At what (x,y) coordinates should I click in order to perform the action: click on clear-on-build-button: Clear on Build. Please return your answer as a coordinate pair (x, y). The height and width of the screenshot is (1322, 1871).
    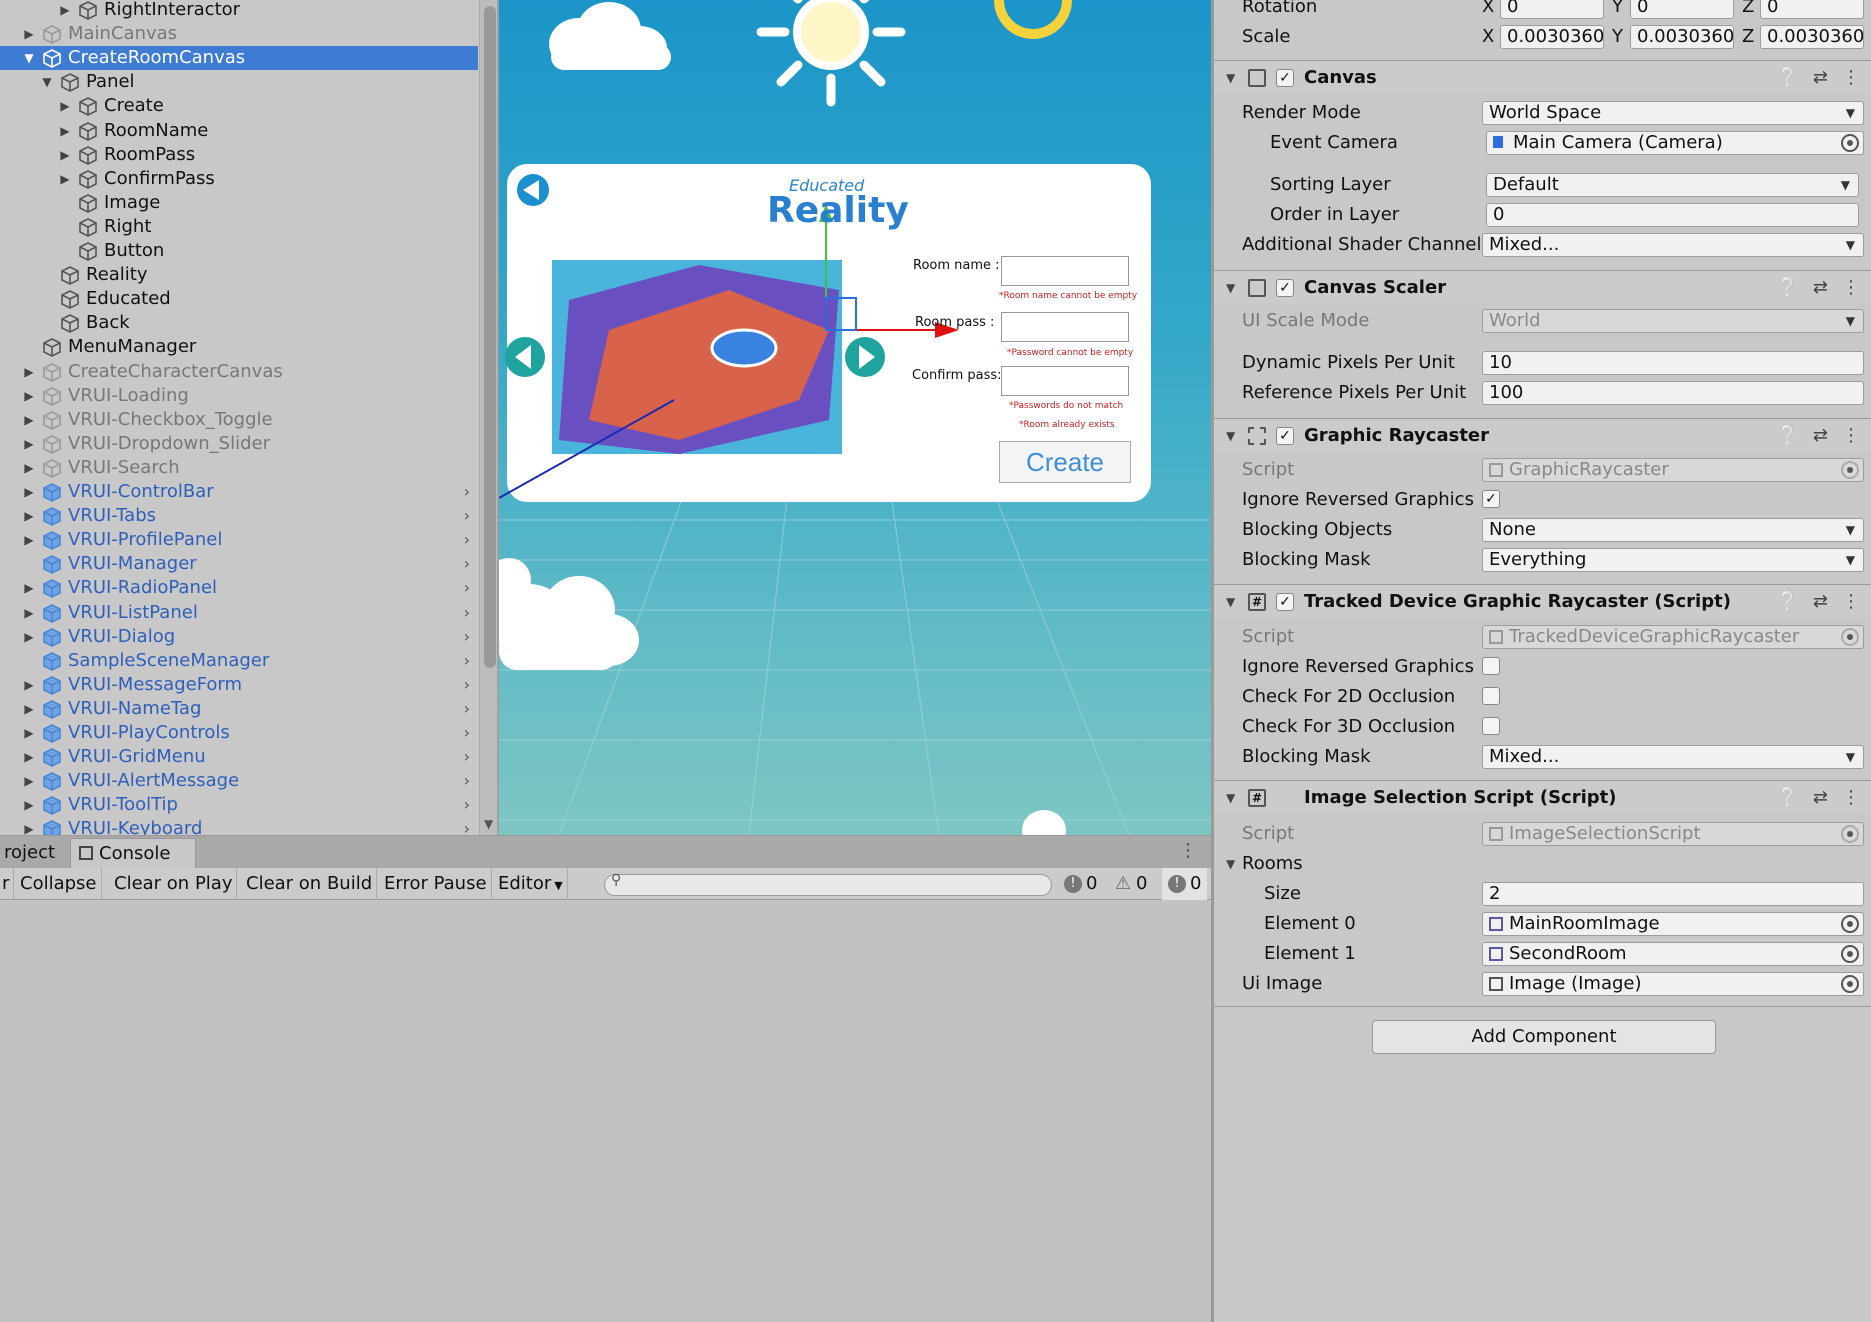
    Looking at the image, I should click on (310, 884).